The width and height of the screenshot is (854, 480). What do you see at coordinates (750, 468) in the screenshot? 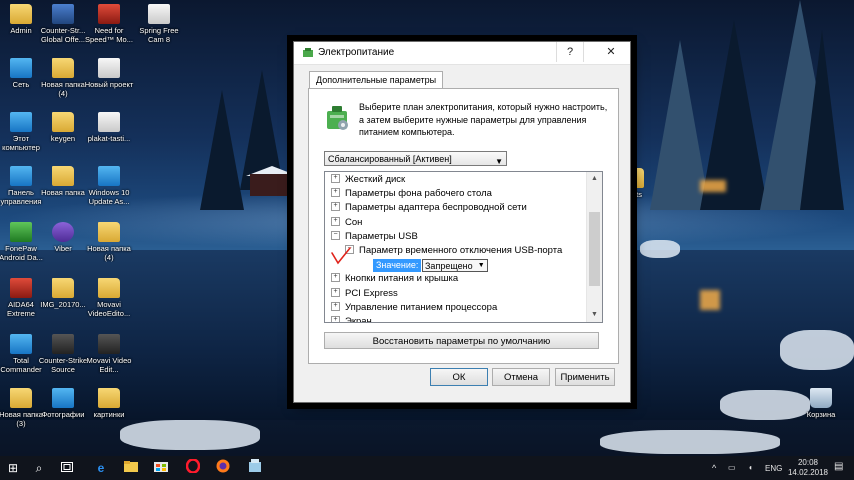
I see `volume-icon: ◖` at bounding box center [750, 468].